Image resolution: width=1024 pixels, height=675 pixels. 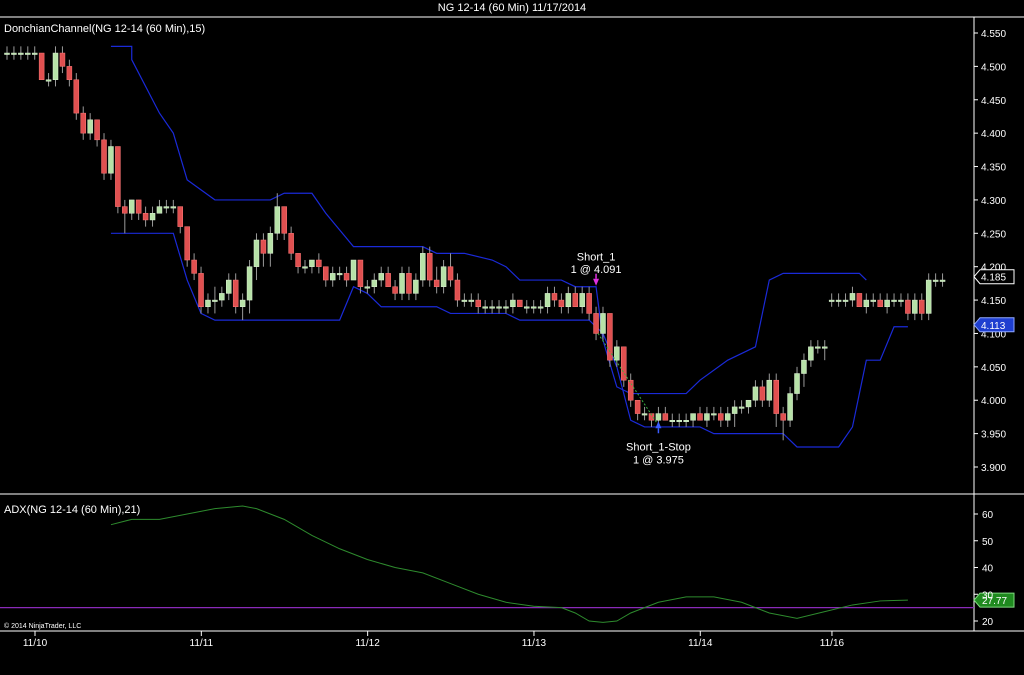 What do you see at coordinates (988, 622) in the screenshot?
I see `adx-tick-label: 20` at bounding box center [988, 622].